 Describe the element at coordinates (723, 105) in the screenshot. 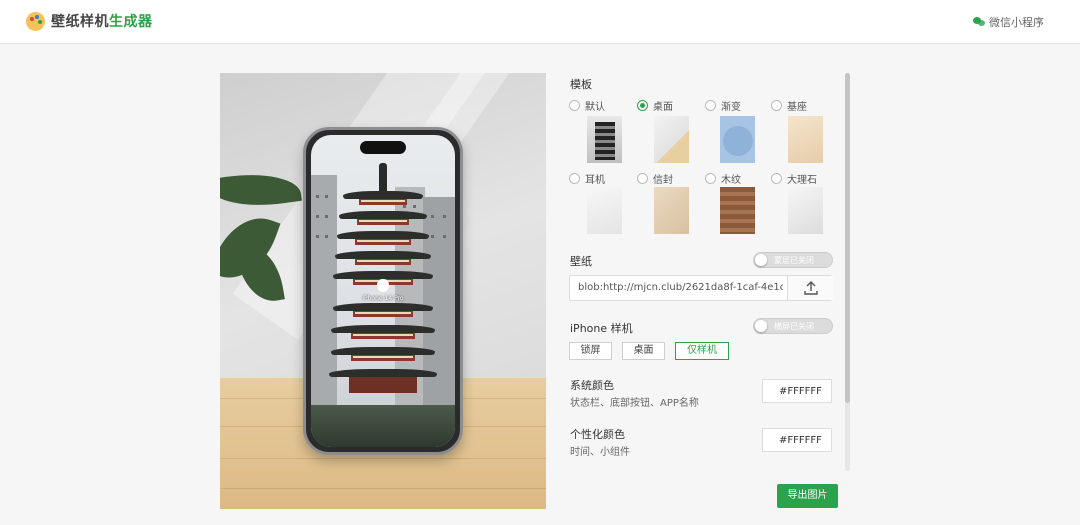

I see `template-option-gradient: 渐变` at that location.